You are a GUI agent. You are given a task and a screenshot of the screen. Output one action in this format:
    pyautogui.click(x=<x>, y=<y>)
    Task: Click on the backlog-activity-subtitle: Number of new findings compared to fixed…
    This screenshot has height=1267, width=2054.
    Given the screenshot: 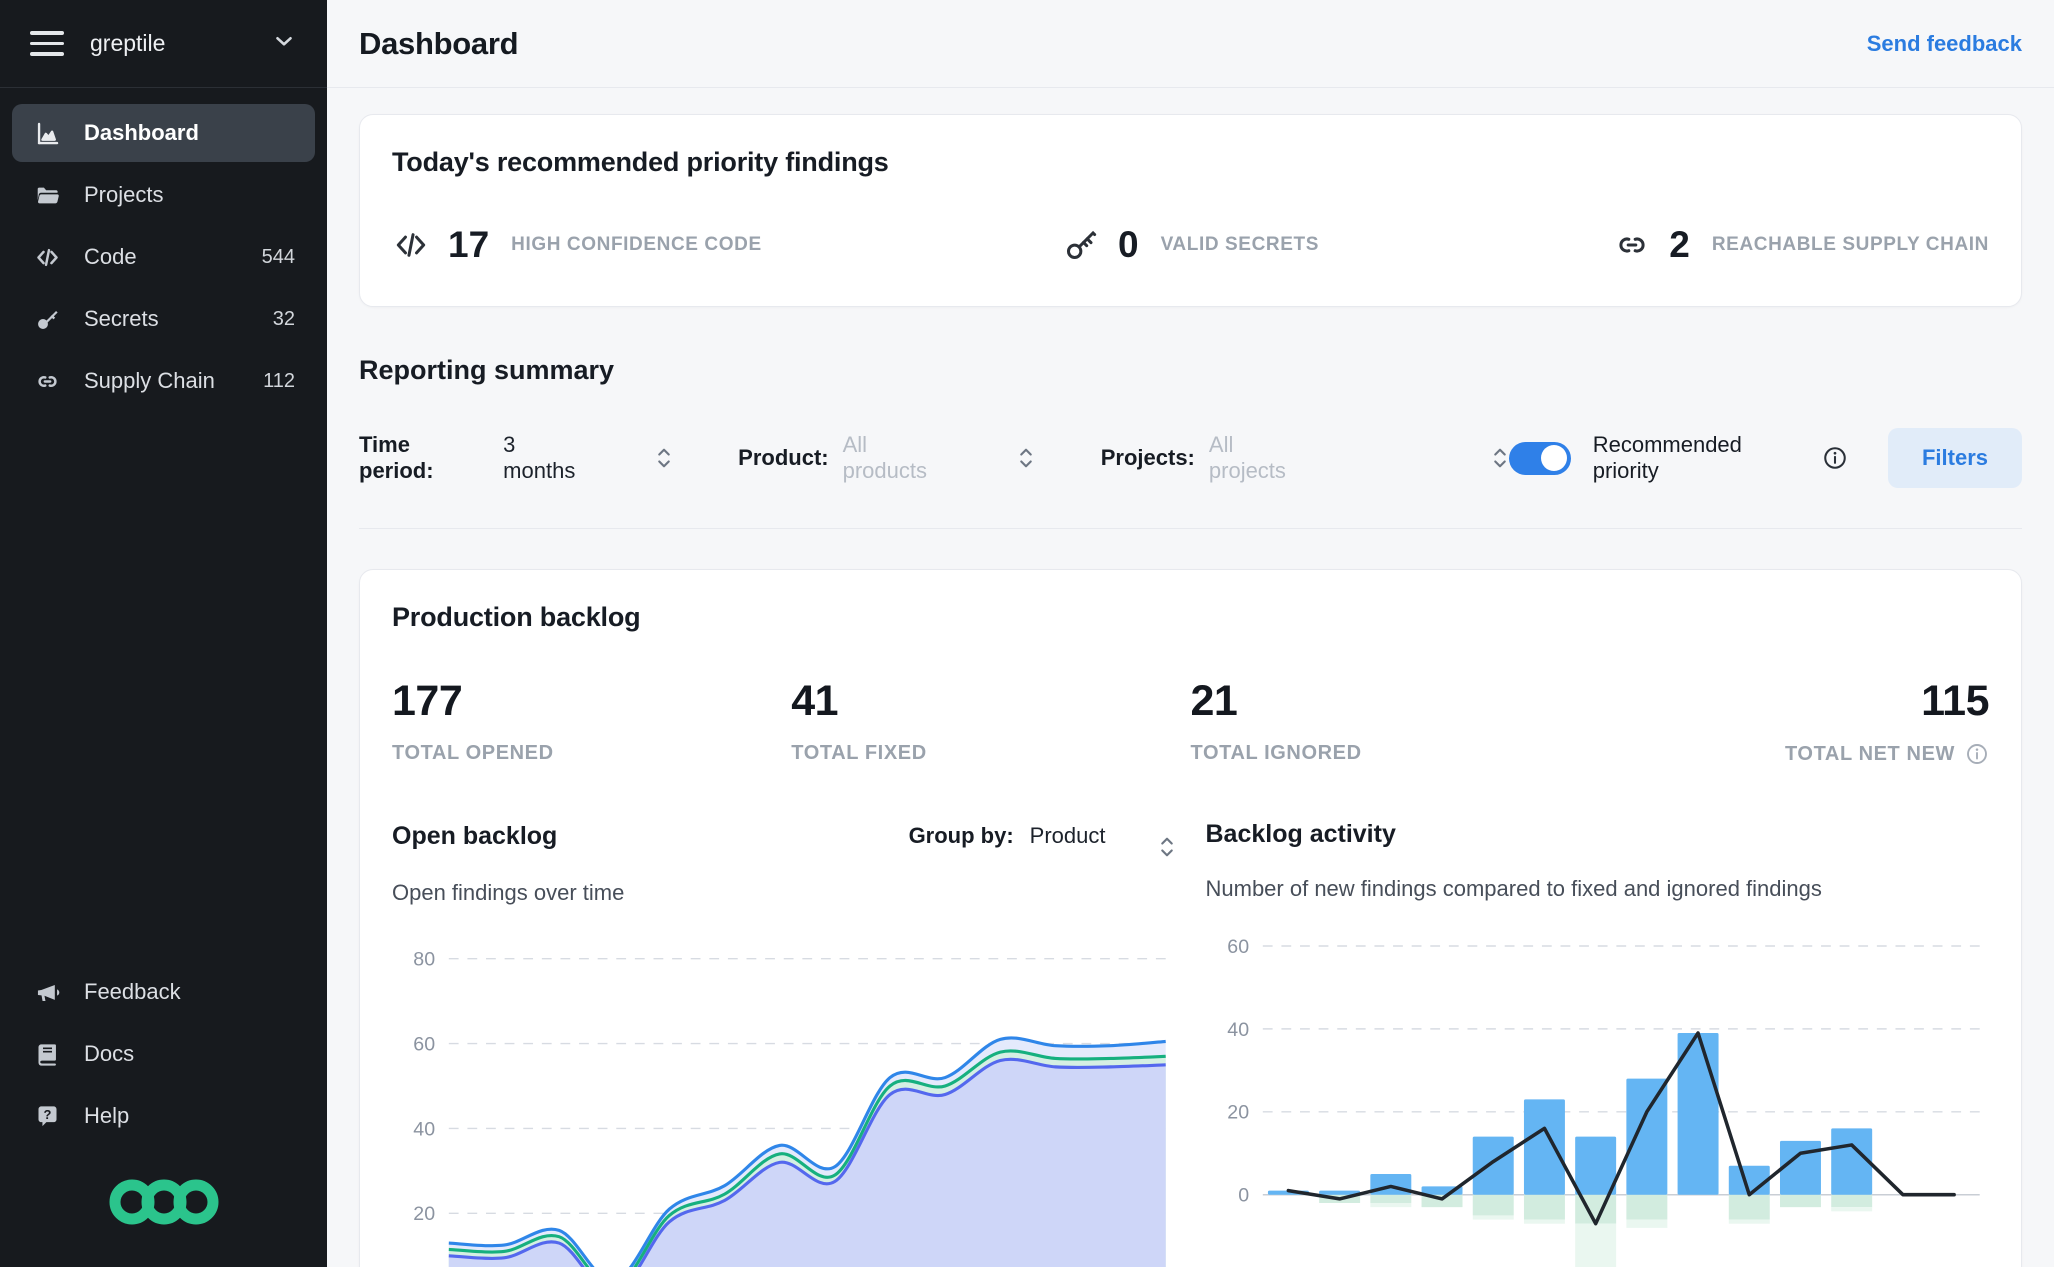 What is the action you would take?
    pyautogui.click(x=1513, y=888)
    